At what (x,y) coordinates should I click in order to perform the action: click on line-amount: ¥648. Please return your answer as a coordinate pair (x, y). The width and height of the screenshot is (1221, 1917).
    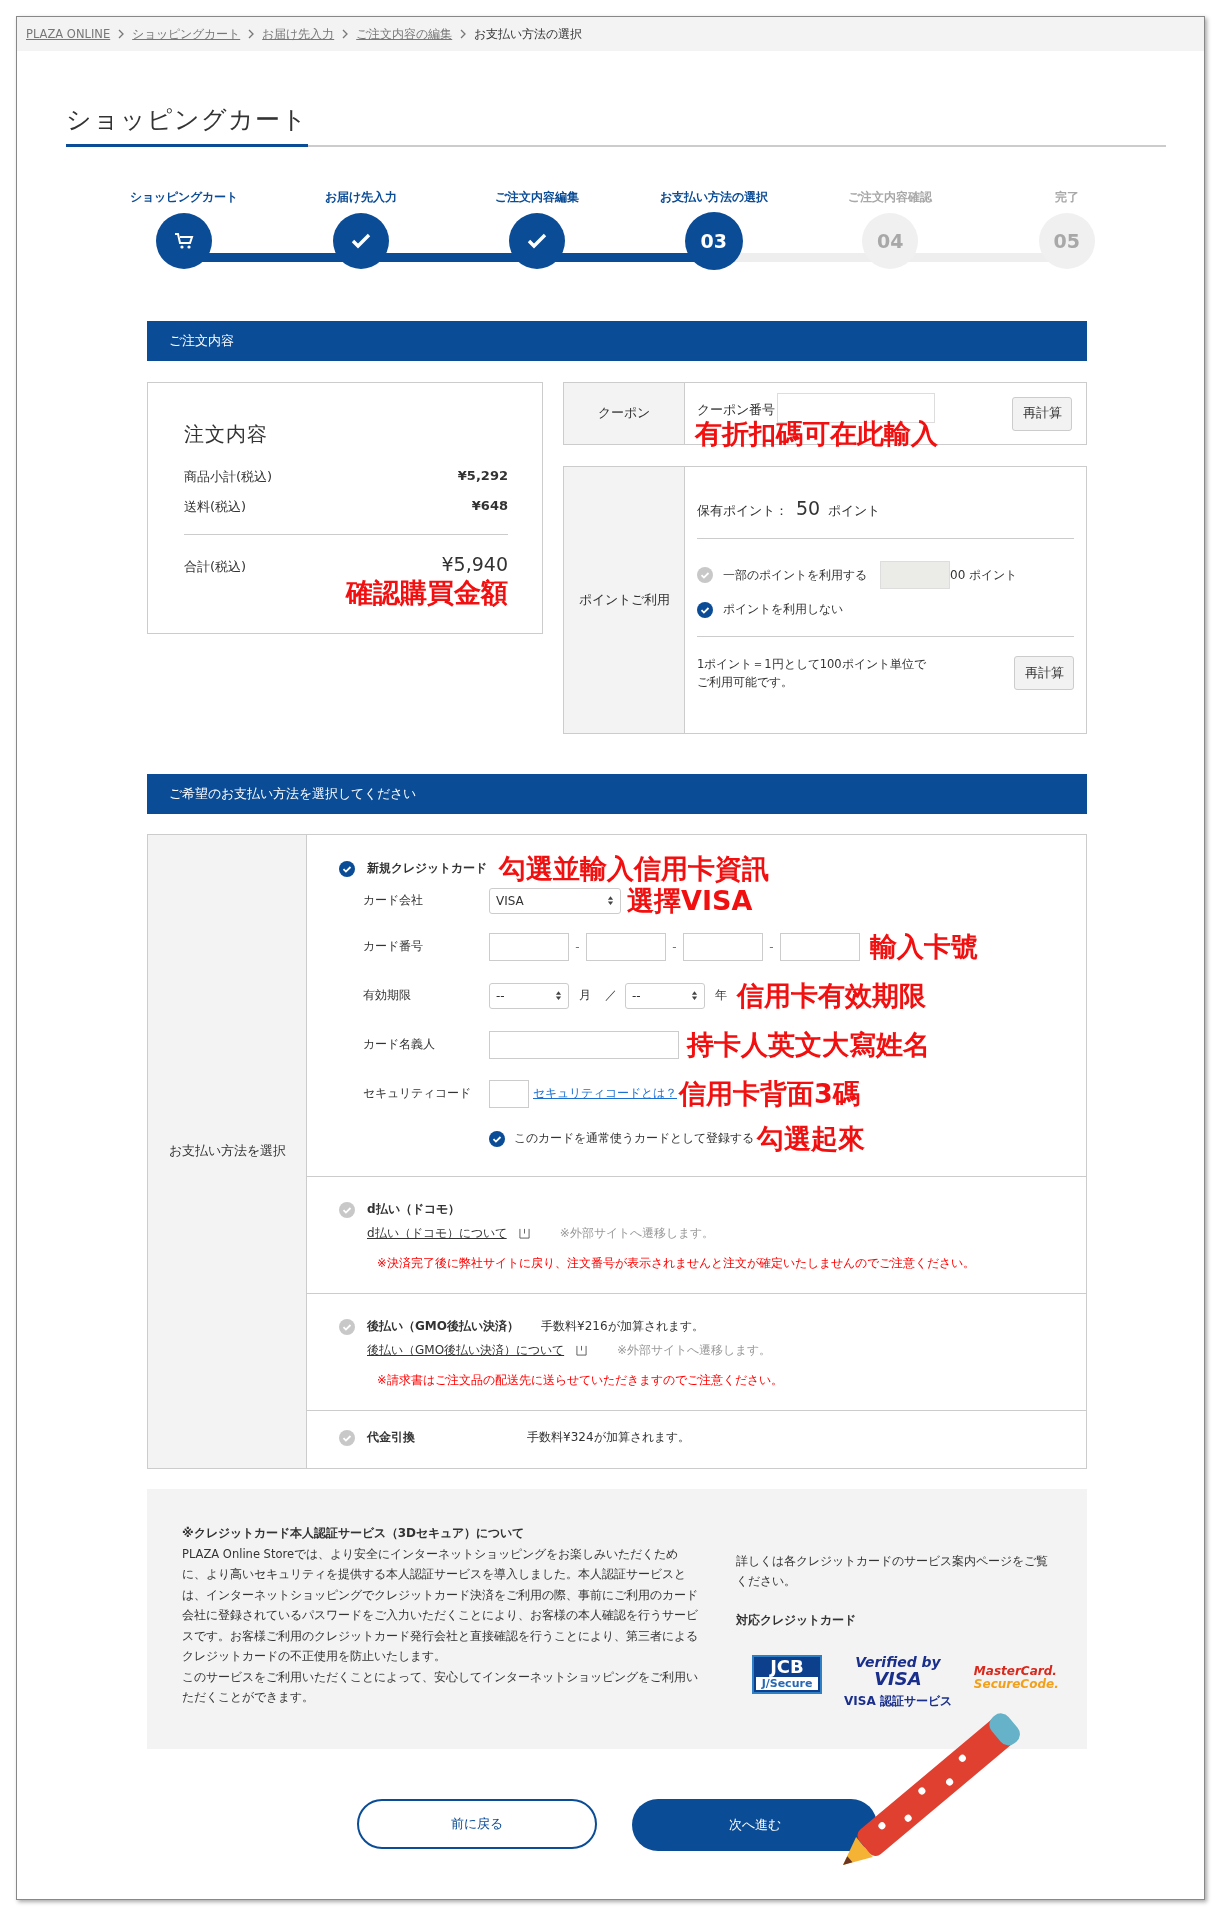
    Looking at the image, I should click on (489, 506).